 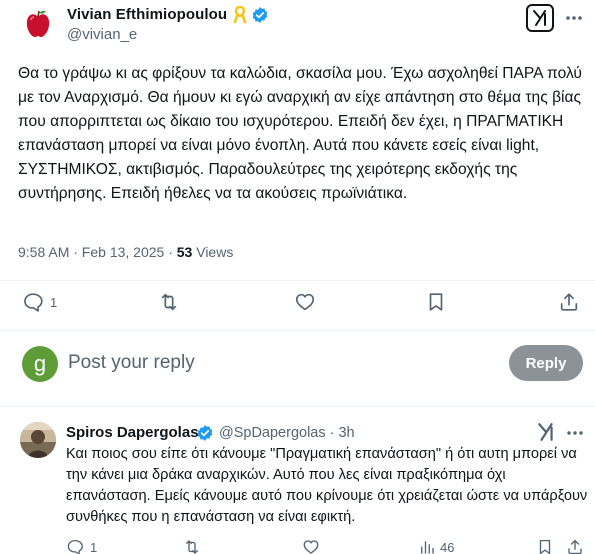 I want to click on views-label: Views, so click(x=213, y=252).